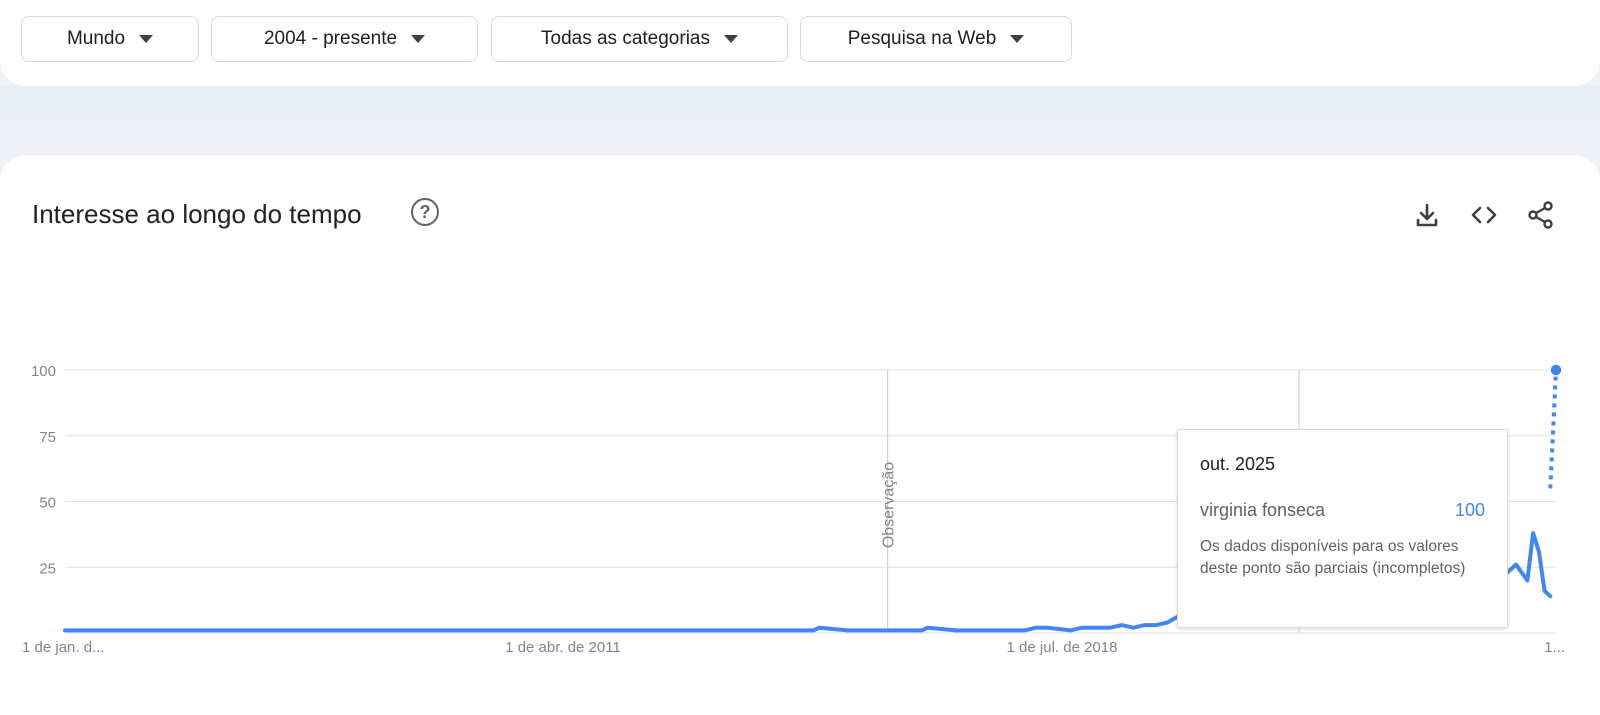 The width and height of the screenshot is (1600, 715). Describe the element at coordinates (1238, 464) in the screenshot. I see `tooltip-date: out. 2025` at that location.